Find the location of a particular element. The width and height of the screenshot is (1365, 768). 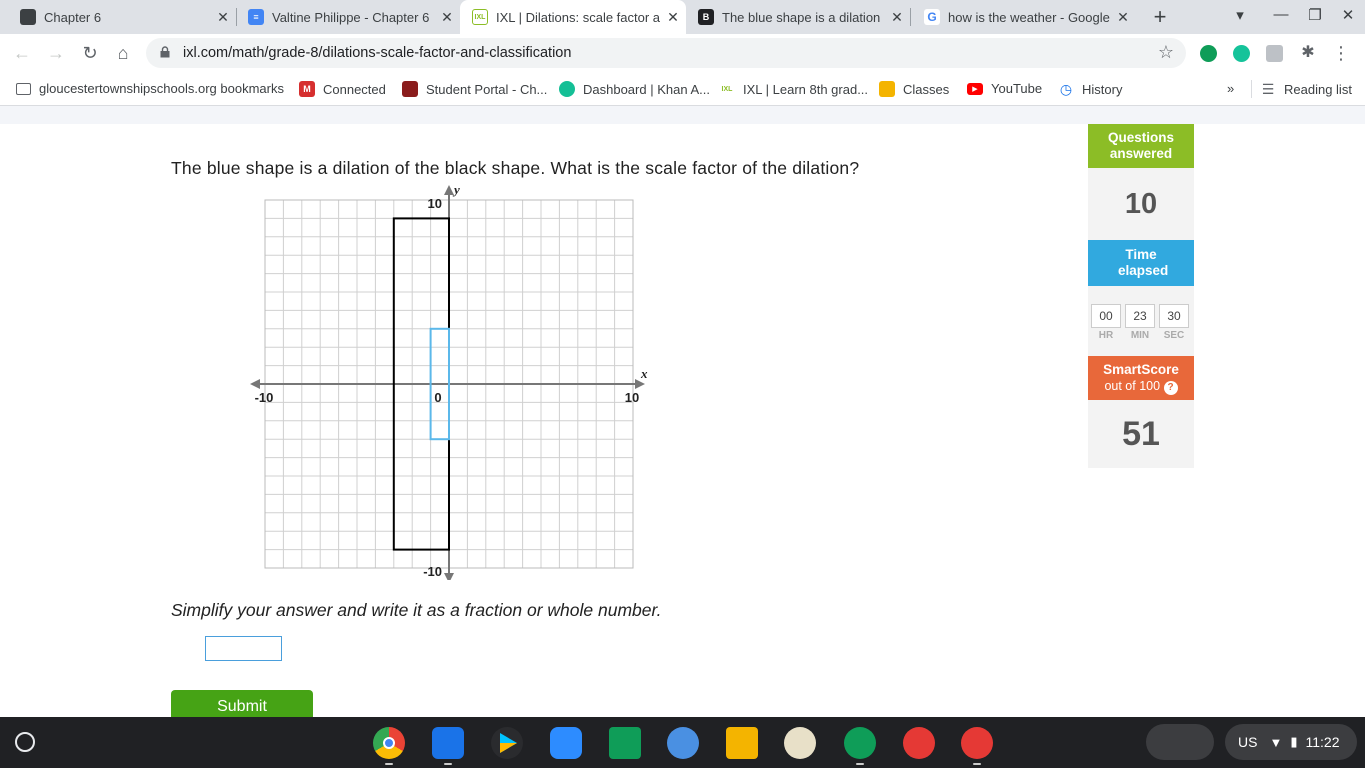

status-area: US ▼ ▮ 11:22 is located at coordinates (1291, 742).